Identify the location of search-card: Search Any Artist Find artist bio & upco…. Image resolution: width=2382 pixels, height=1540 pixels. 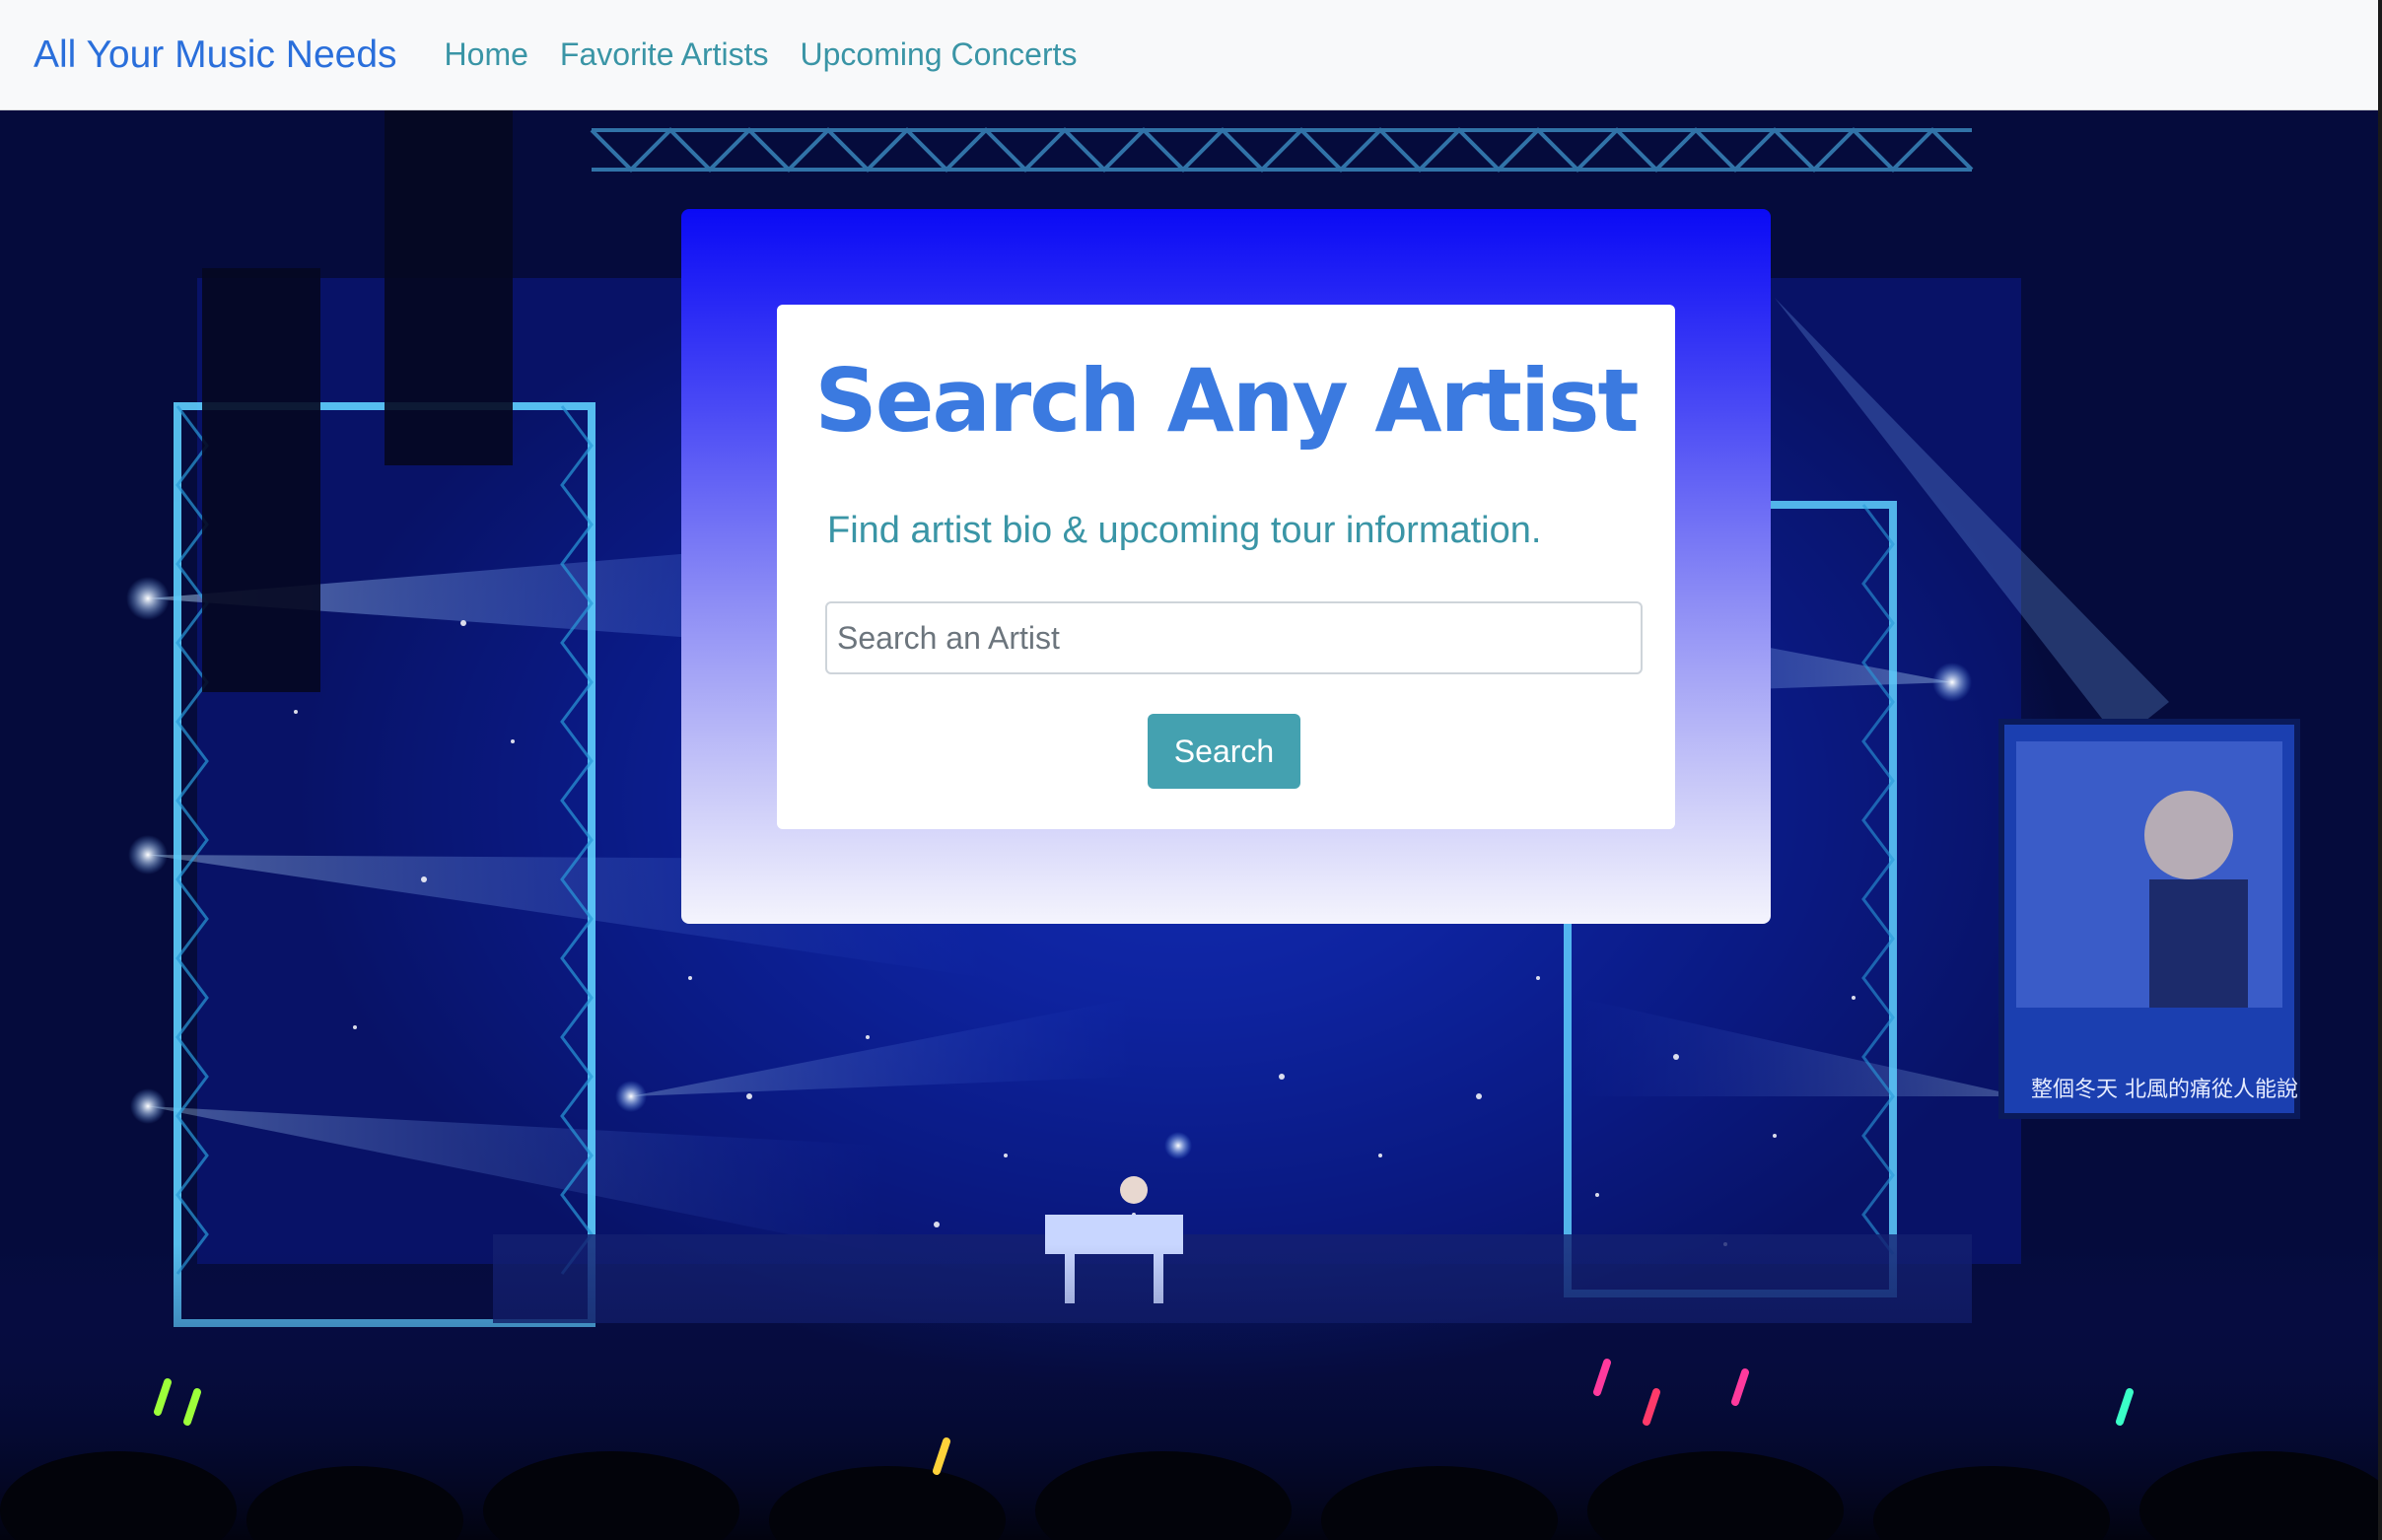
(1226, 567).